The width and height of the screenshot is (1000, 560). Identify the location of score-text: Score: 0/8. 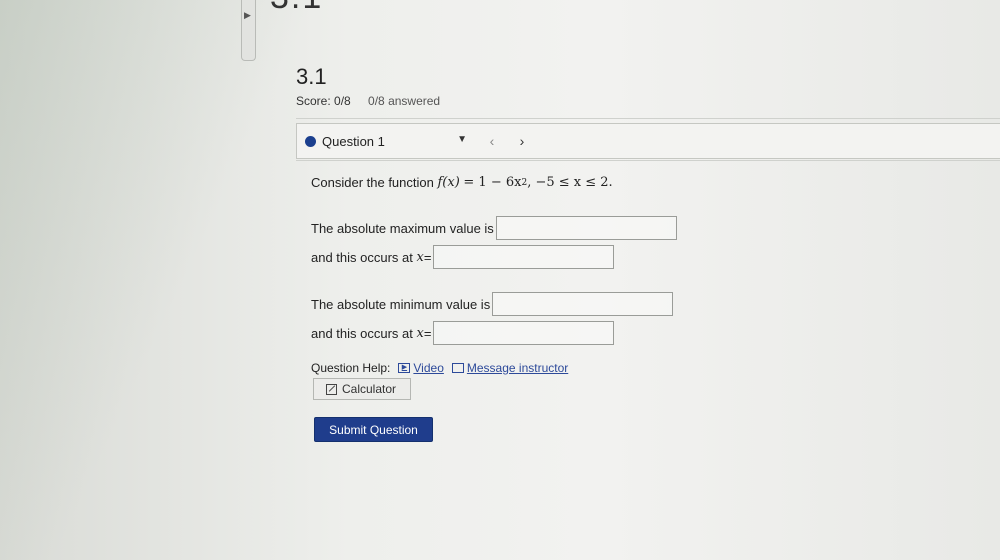
(323, 101).